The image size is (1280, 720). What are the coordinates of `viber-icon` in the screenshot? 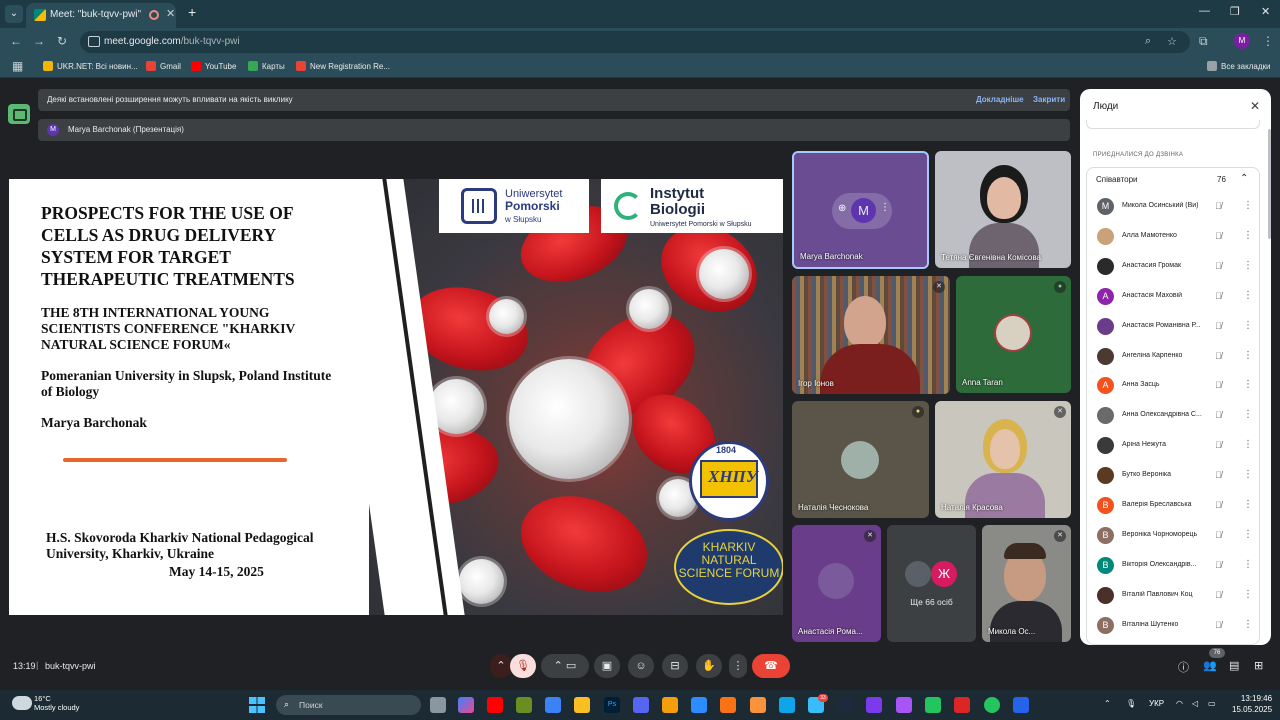 It's located at (874, 705).